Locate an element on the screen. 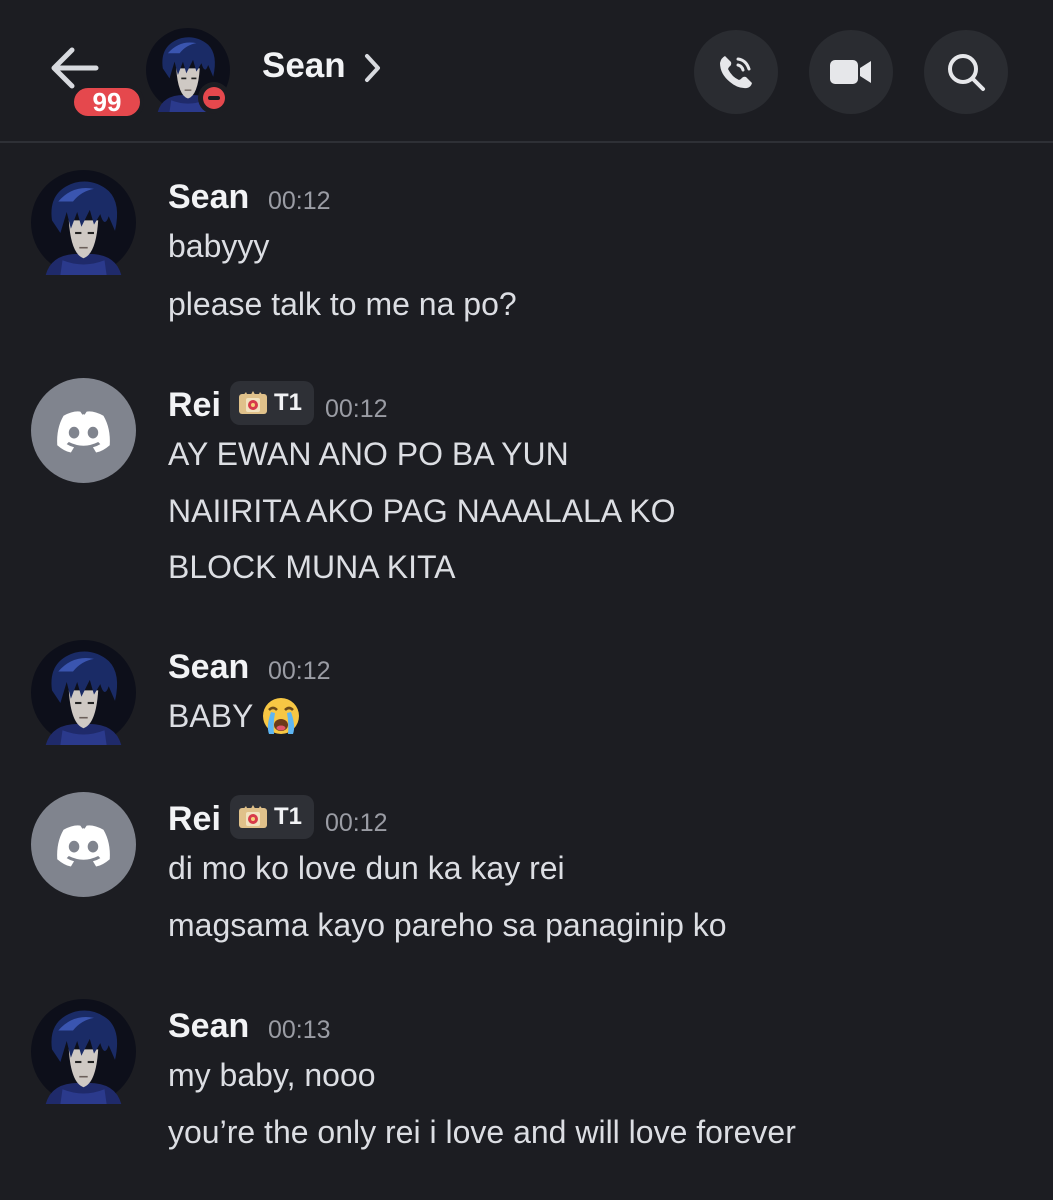 The height and width of the screenshot is (1200, 1053). message-text: BABY is located at coordinates (235, 718).